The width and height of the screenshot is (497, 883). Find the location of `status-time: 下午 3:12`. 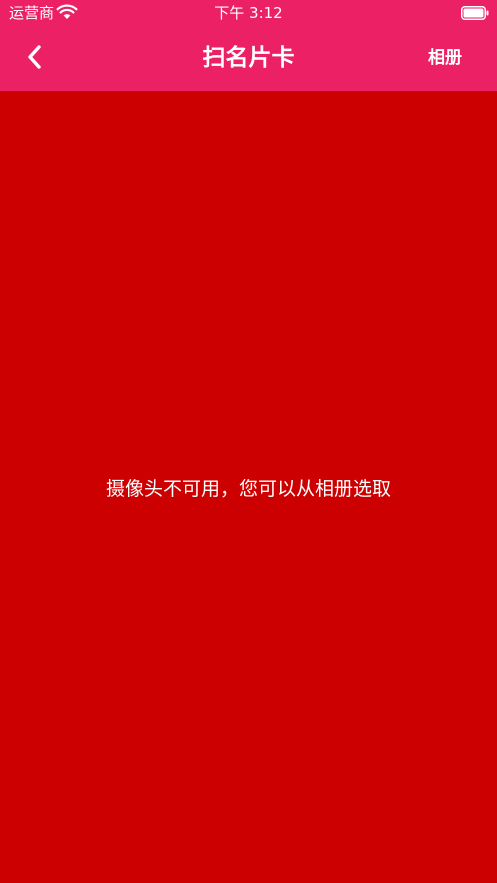

status-time: 下午 3:12 is located at coordinates (248, 13).